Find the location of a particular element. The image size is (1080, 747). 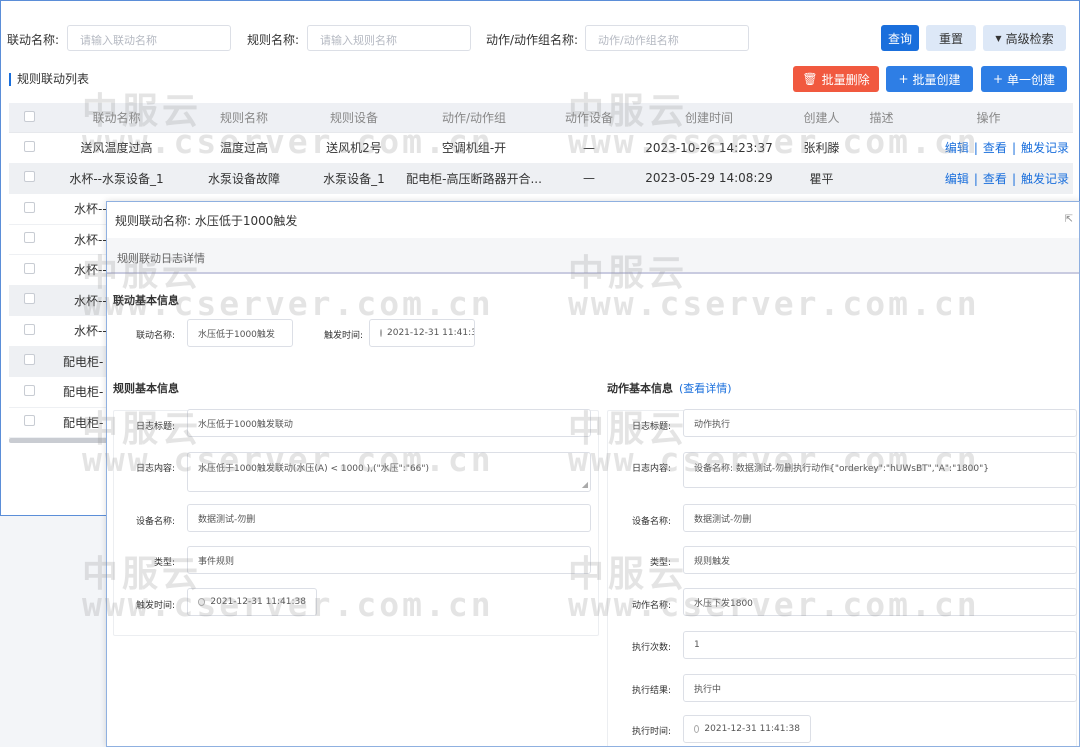

rule-name-input: 请输入规则名称 is located at coordinates (389, 38).